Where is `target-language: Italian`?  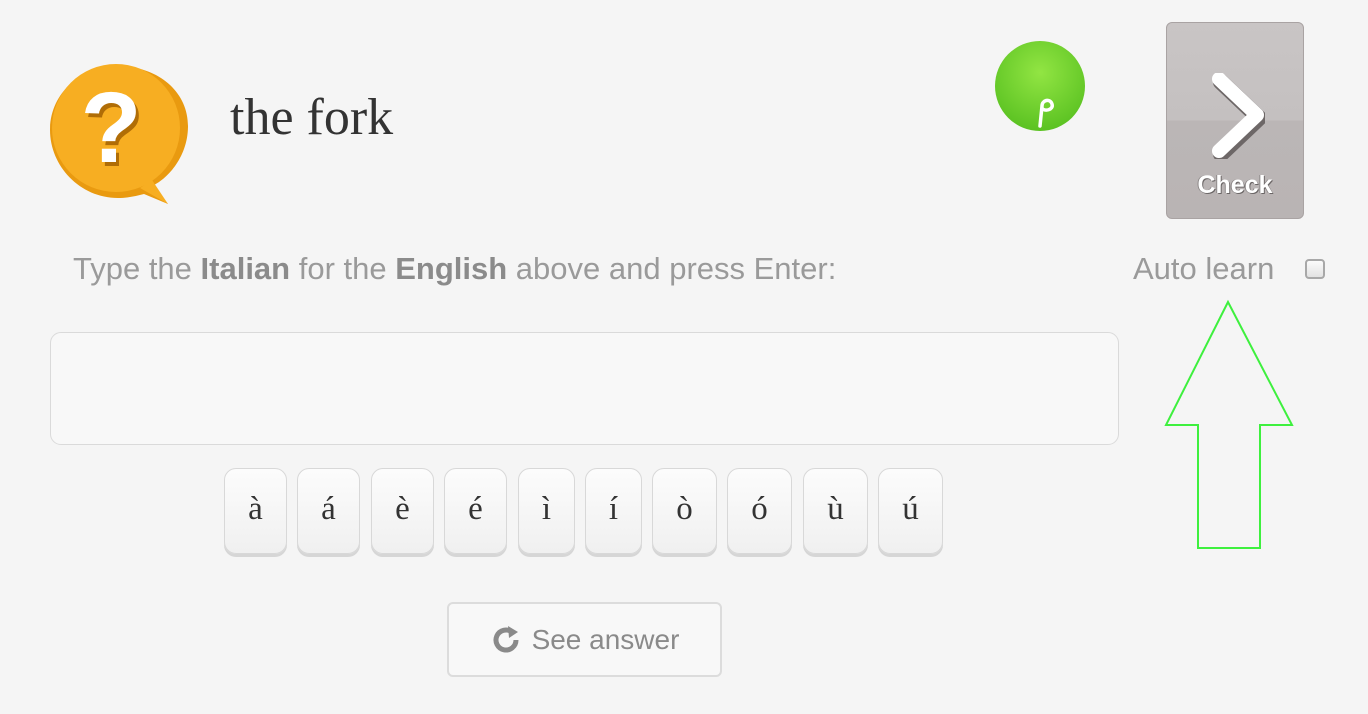 target-language: Italian is located at coordinates (245, 268).